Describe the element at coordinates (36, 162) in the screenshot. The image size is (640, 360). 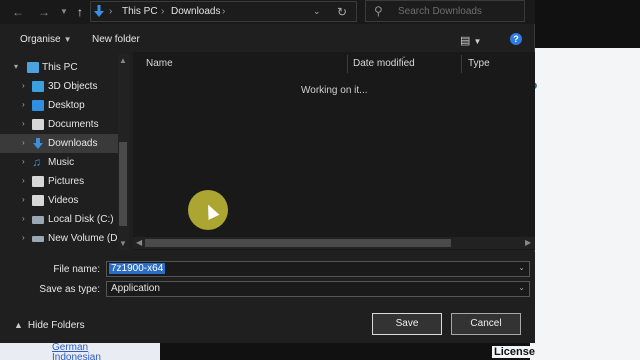
I see `music-icon: ♫` at that location.